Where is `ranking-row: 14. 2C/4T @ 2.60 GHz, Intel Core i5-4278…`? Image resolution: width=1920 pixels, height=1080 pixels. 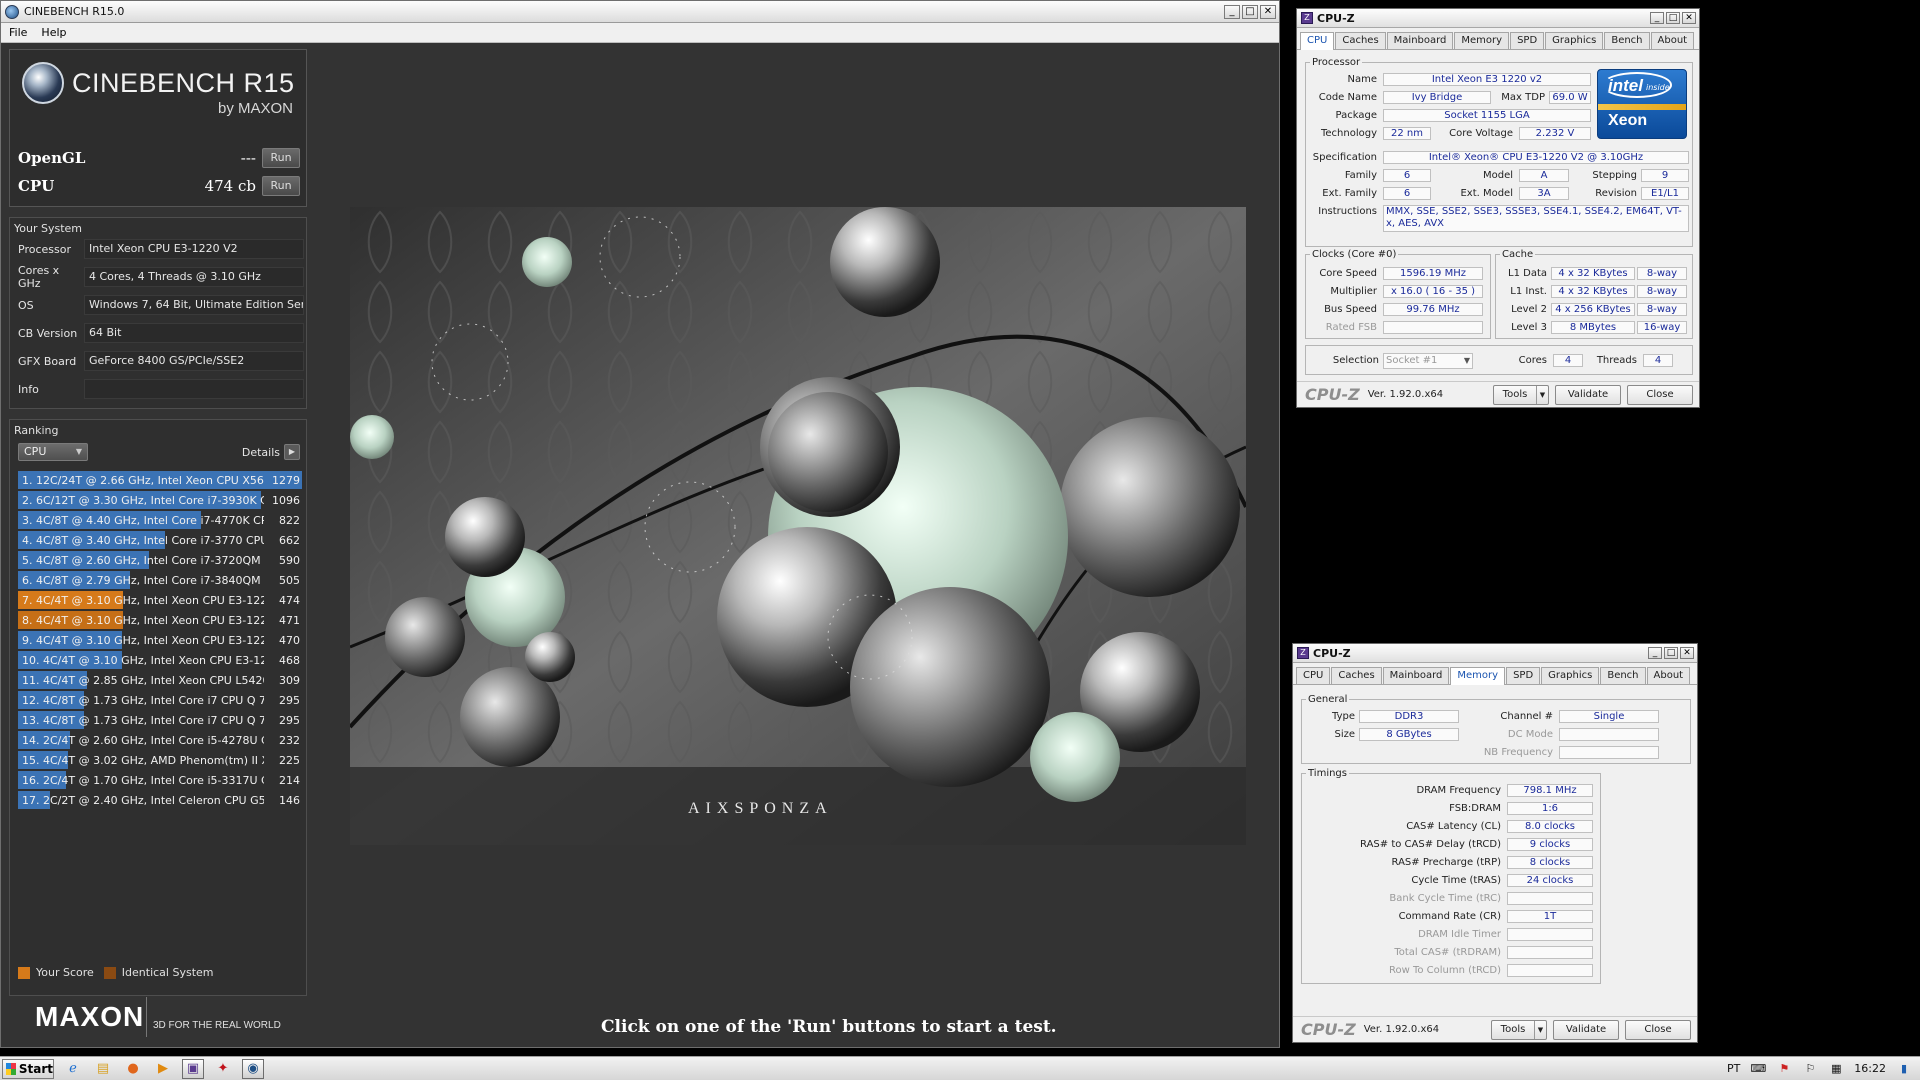 ranking-row: 14. 2C/4T @ 2.60 GHz, Intel Core i5-4278… is located at coordinates (160, 740).